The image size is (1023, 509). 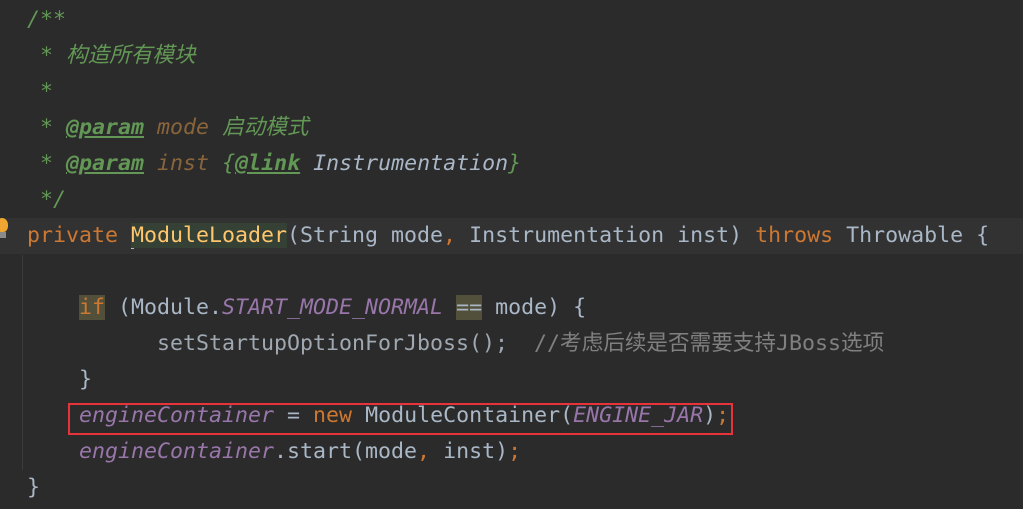 I want to click on lightbulb-base-icon, so click(x=3, y=235).